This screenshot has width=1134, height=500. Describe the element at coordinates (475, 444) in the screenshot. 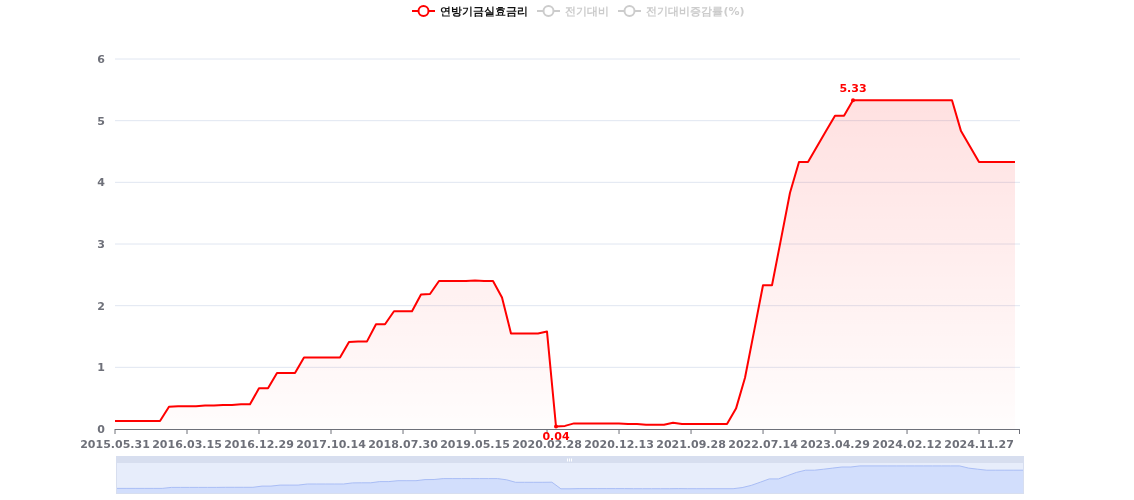

I see `x-axis-label: 2019.05.15` at that location.